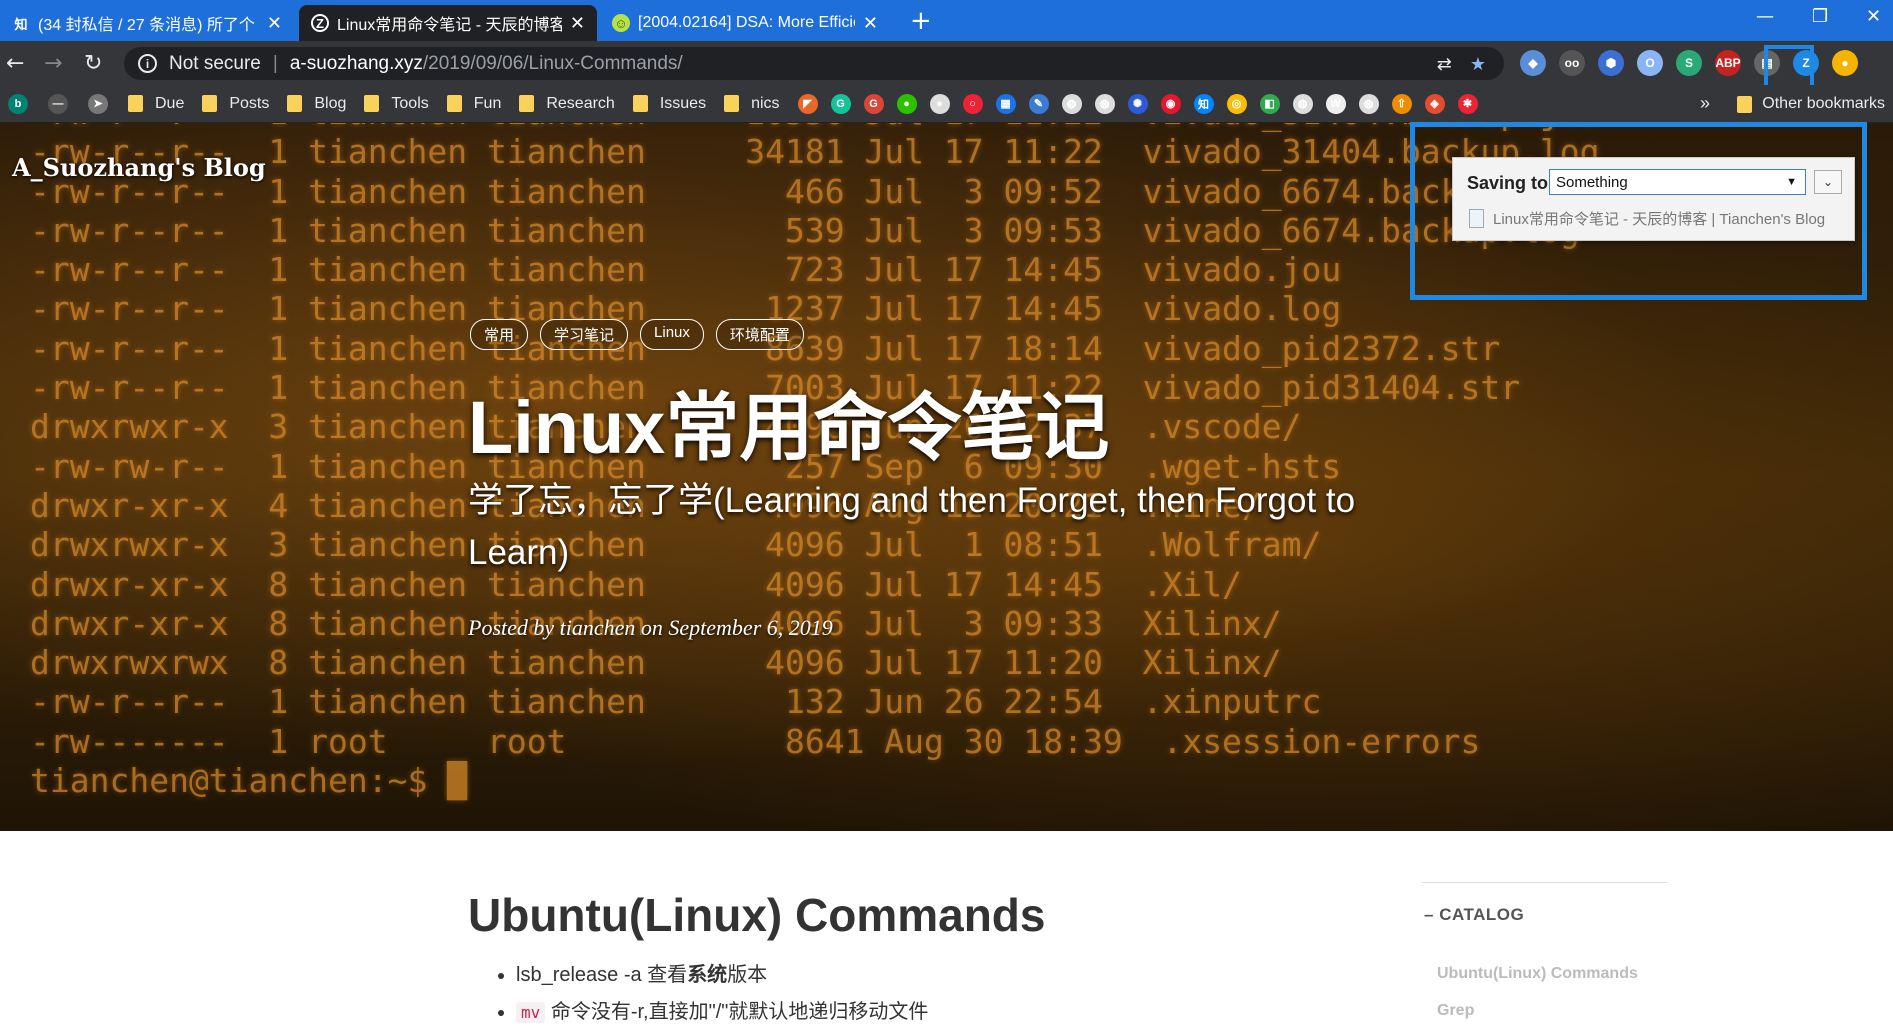  What do you see at coordinates (1508, 183) in the screenshot?
I see `saving-to-label: Saving to` at bounding box center [1508, 183].